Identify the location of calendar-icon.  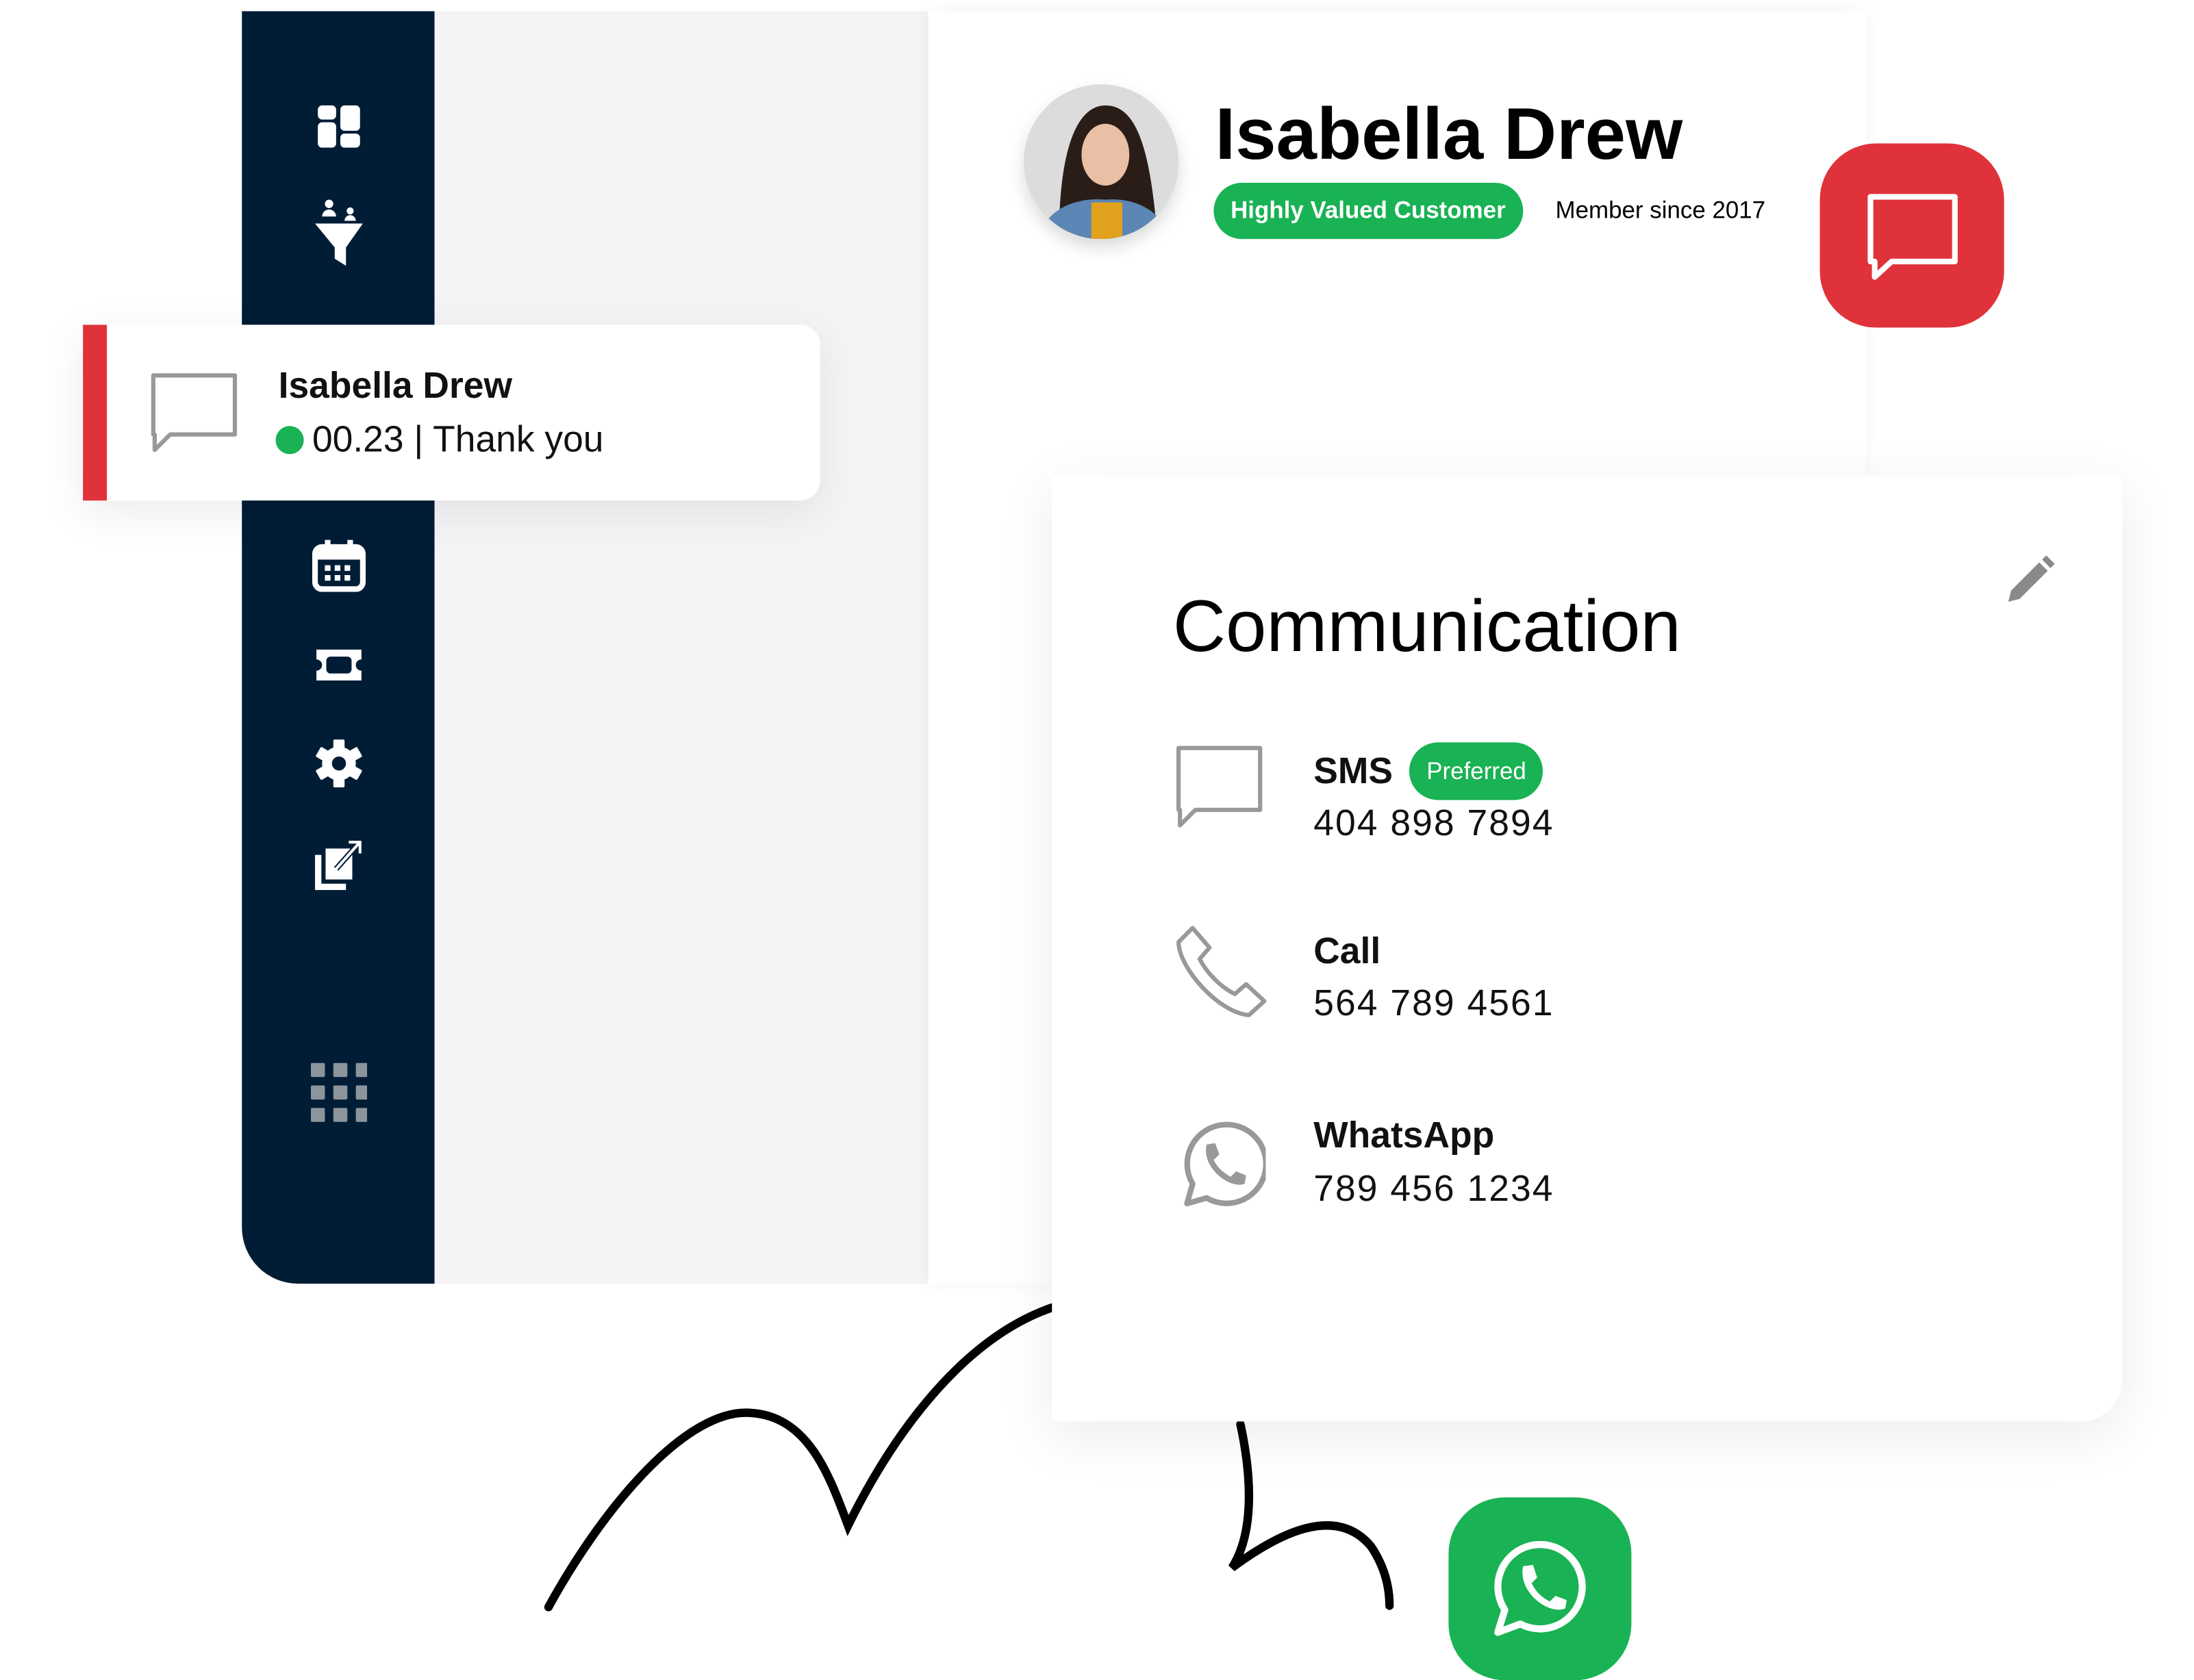
(338, 565).